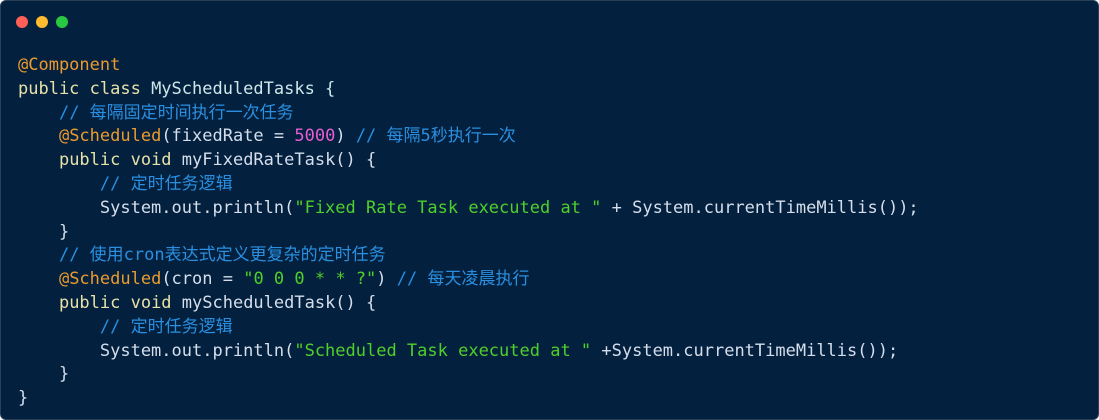 Image resolution: width=1099 pixels, height=420 pixels. What do you see at coordinates (228, 136) in the screenshot?
I see `code-token: (fixedRate =` at bounding box center [228, 136].